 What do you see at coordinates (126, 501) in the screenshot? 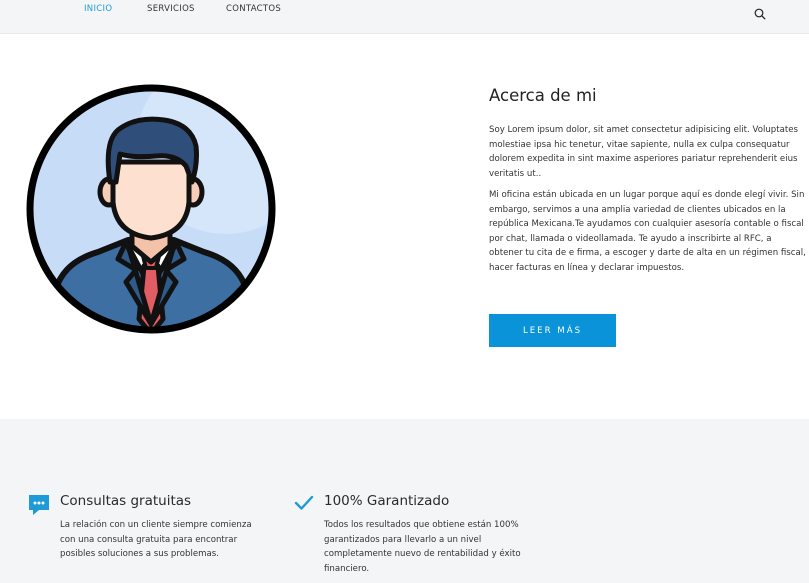
I see `feature-title: Consultas gratuitas` at bounding box center [126, 501].